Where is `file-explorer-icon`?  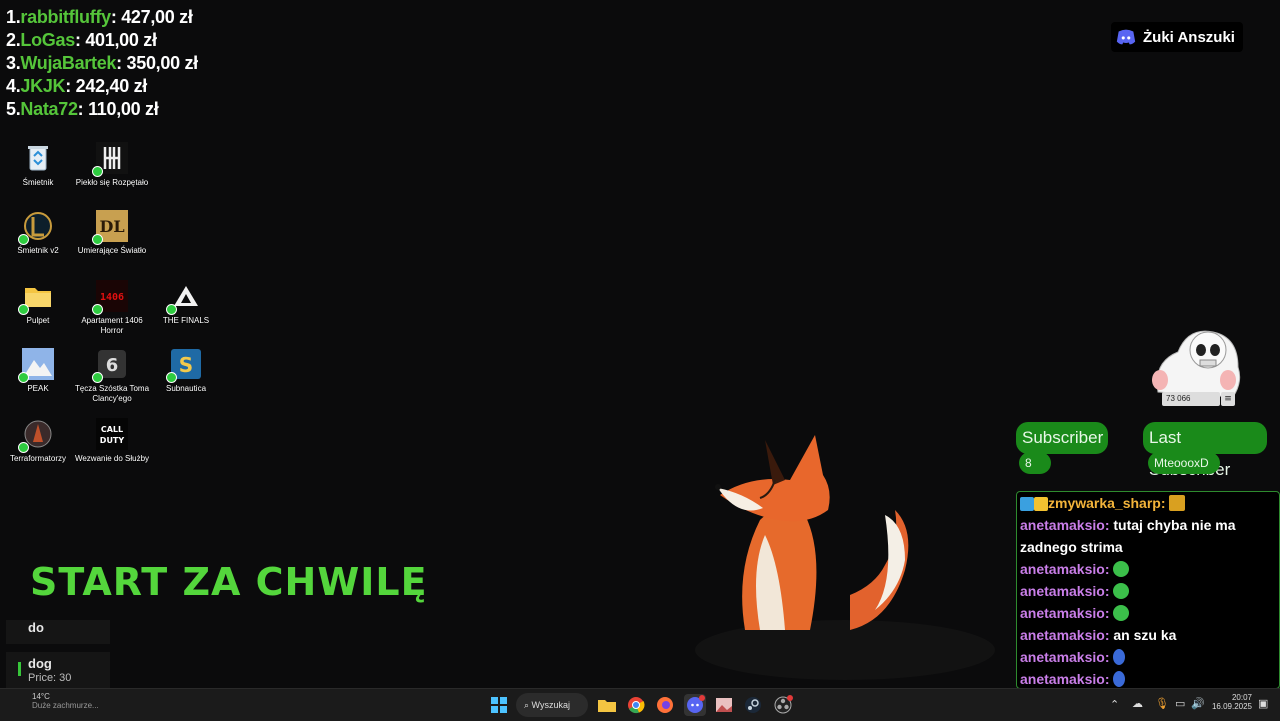
file-explorer-icon is located at coordinates (607, 705).